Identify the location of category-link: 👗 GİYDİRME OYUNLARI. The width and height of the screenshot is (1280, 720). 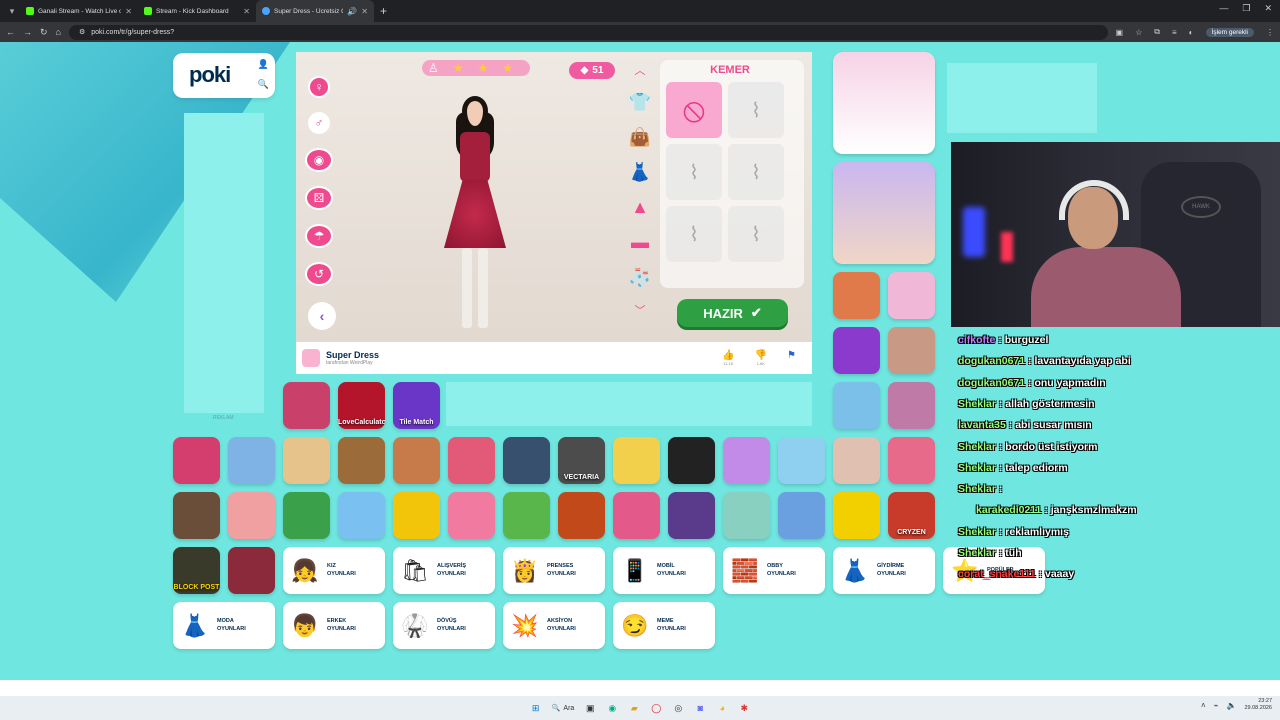
(884, 570).